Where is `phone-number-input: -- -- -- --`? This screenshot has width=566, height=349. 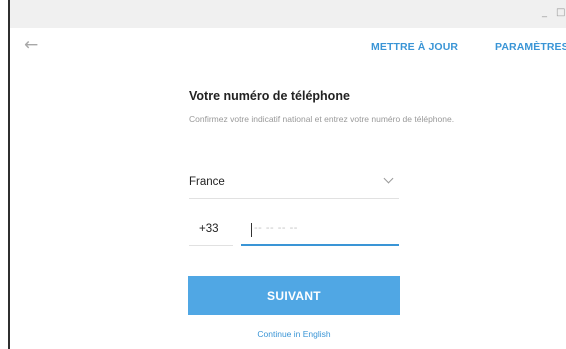
phone-number-input: -- -- -- -- is located at coordinates (320, 231).